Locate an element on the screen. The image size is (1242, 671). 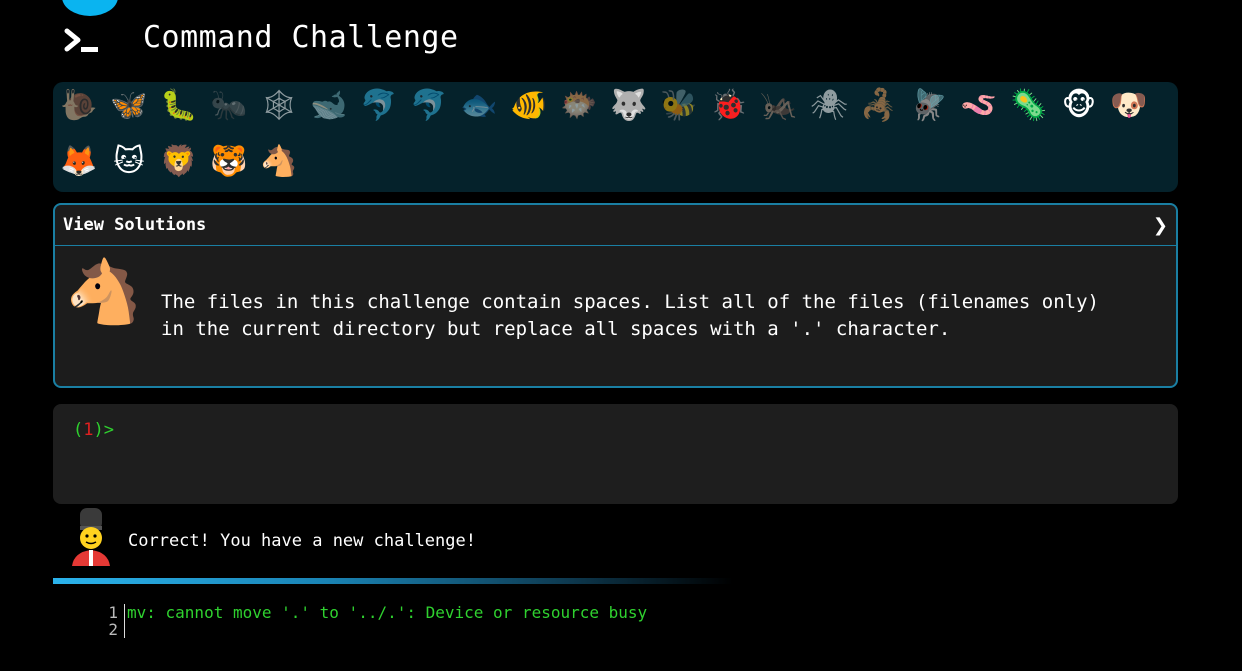
scorpion-icon: 🦂 is located at coordinates (879, 106).